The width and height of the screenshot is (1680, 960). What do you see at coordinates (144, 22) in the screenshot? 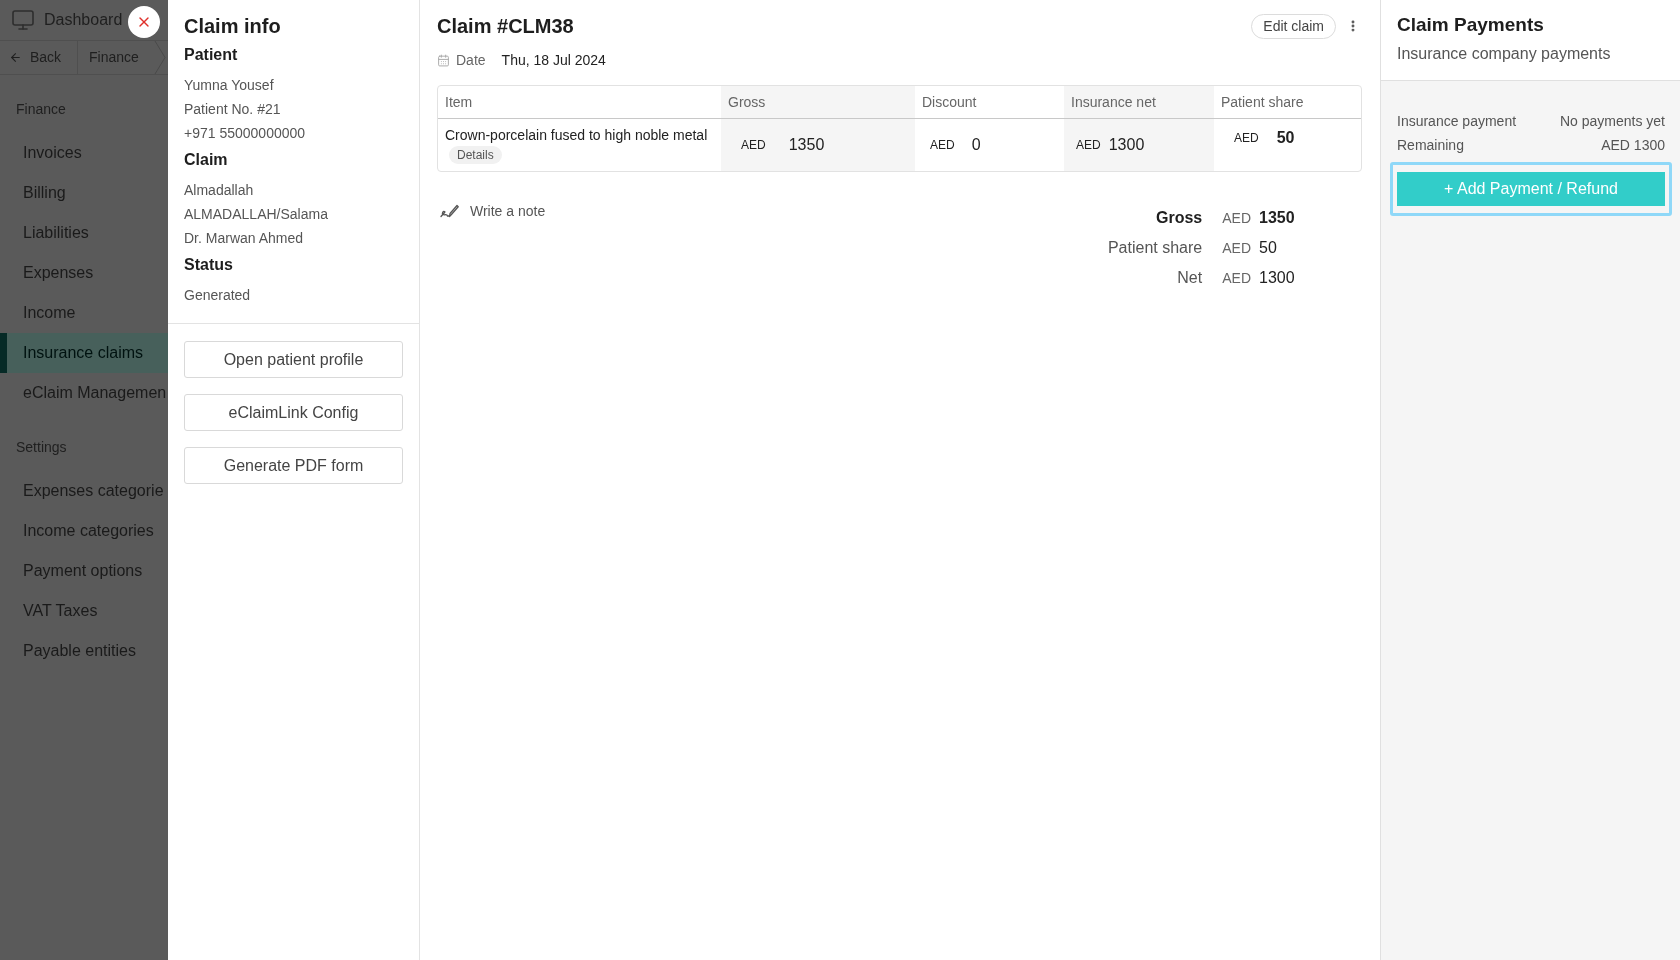
I see `close-button` at bounding box center [144, 22].